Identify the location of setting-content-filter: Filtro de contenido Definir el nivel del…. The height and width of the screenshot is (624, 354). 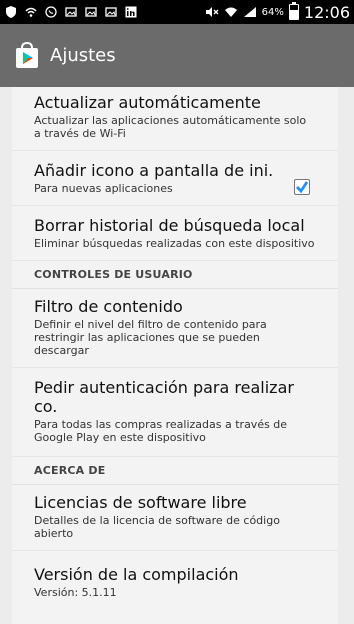
(175, 328).